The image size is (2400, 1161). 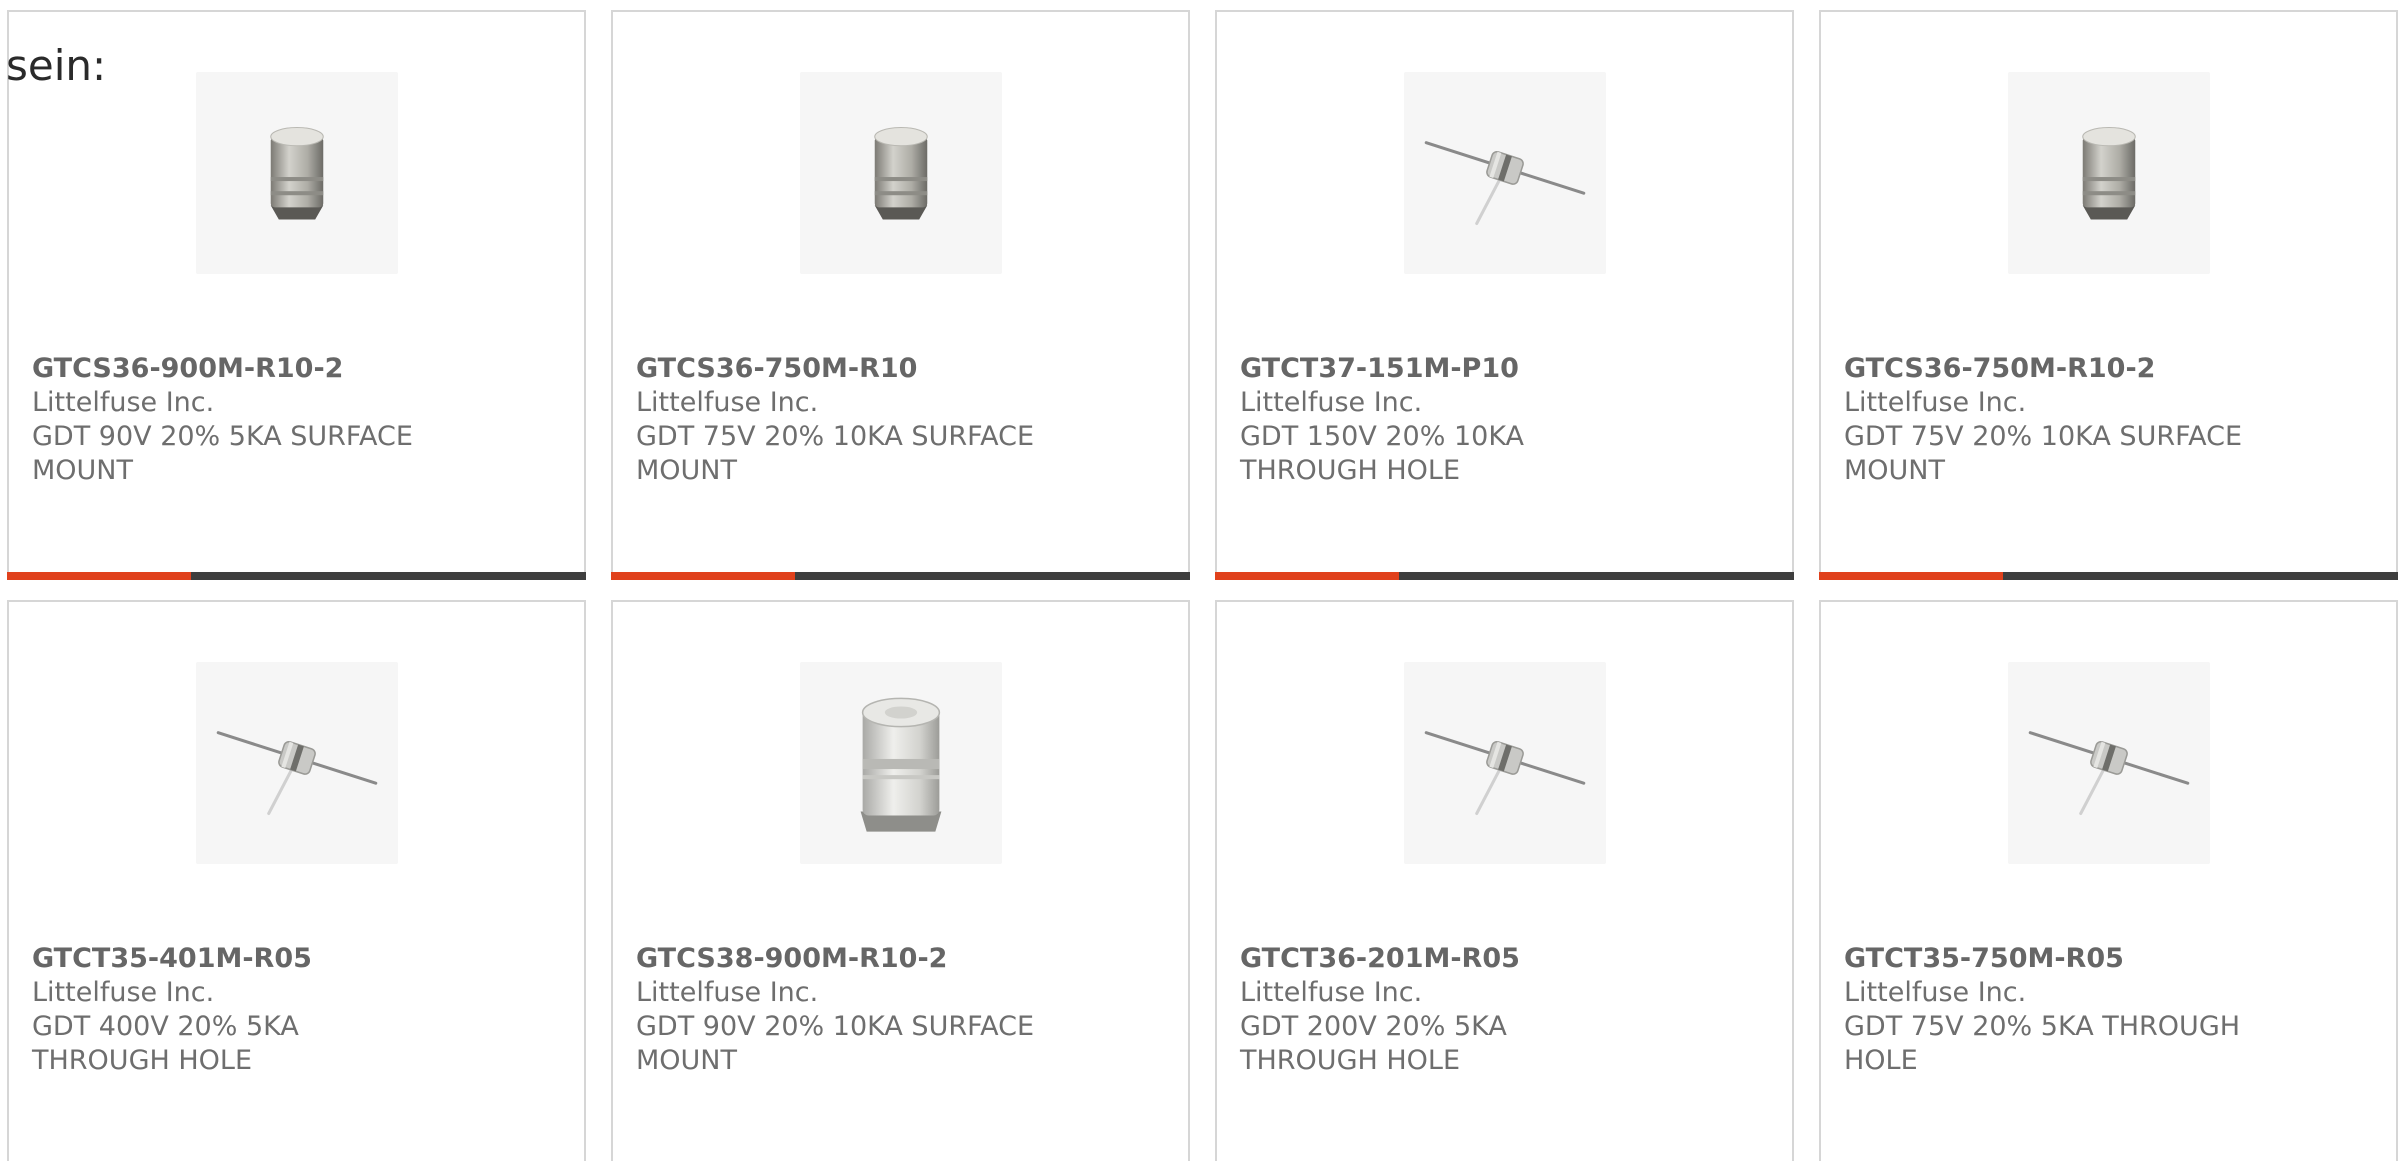 What do you see at coordinates (282, 369) in the screenshot?
I see `part-number-link: GTCS36-900M-R10-2` at bounding box center [282, 369].